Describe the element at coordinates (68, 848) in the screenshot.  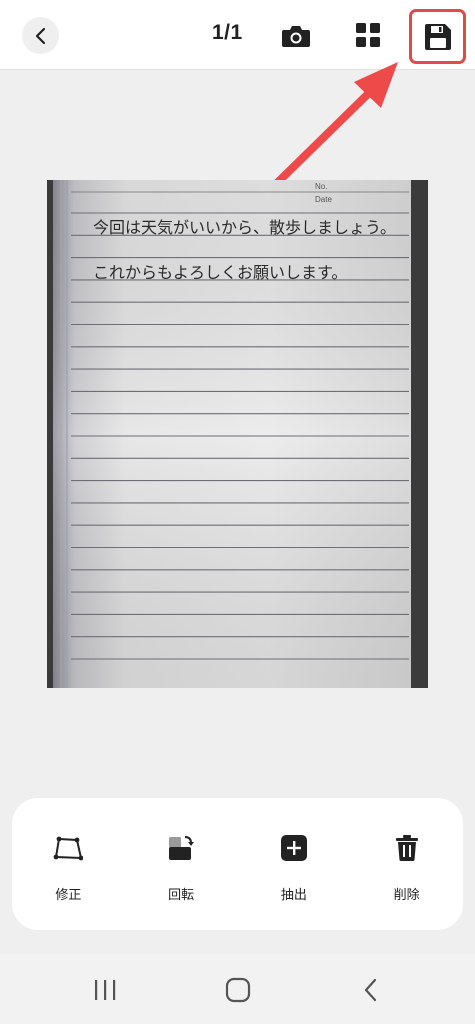
I see `crop-adjust-icon` at that location.